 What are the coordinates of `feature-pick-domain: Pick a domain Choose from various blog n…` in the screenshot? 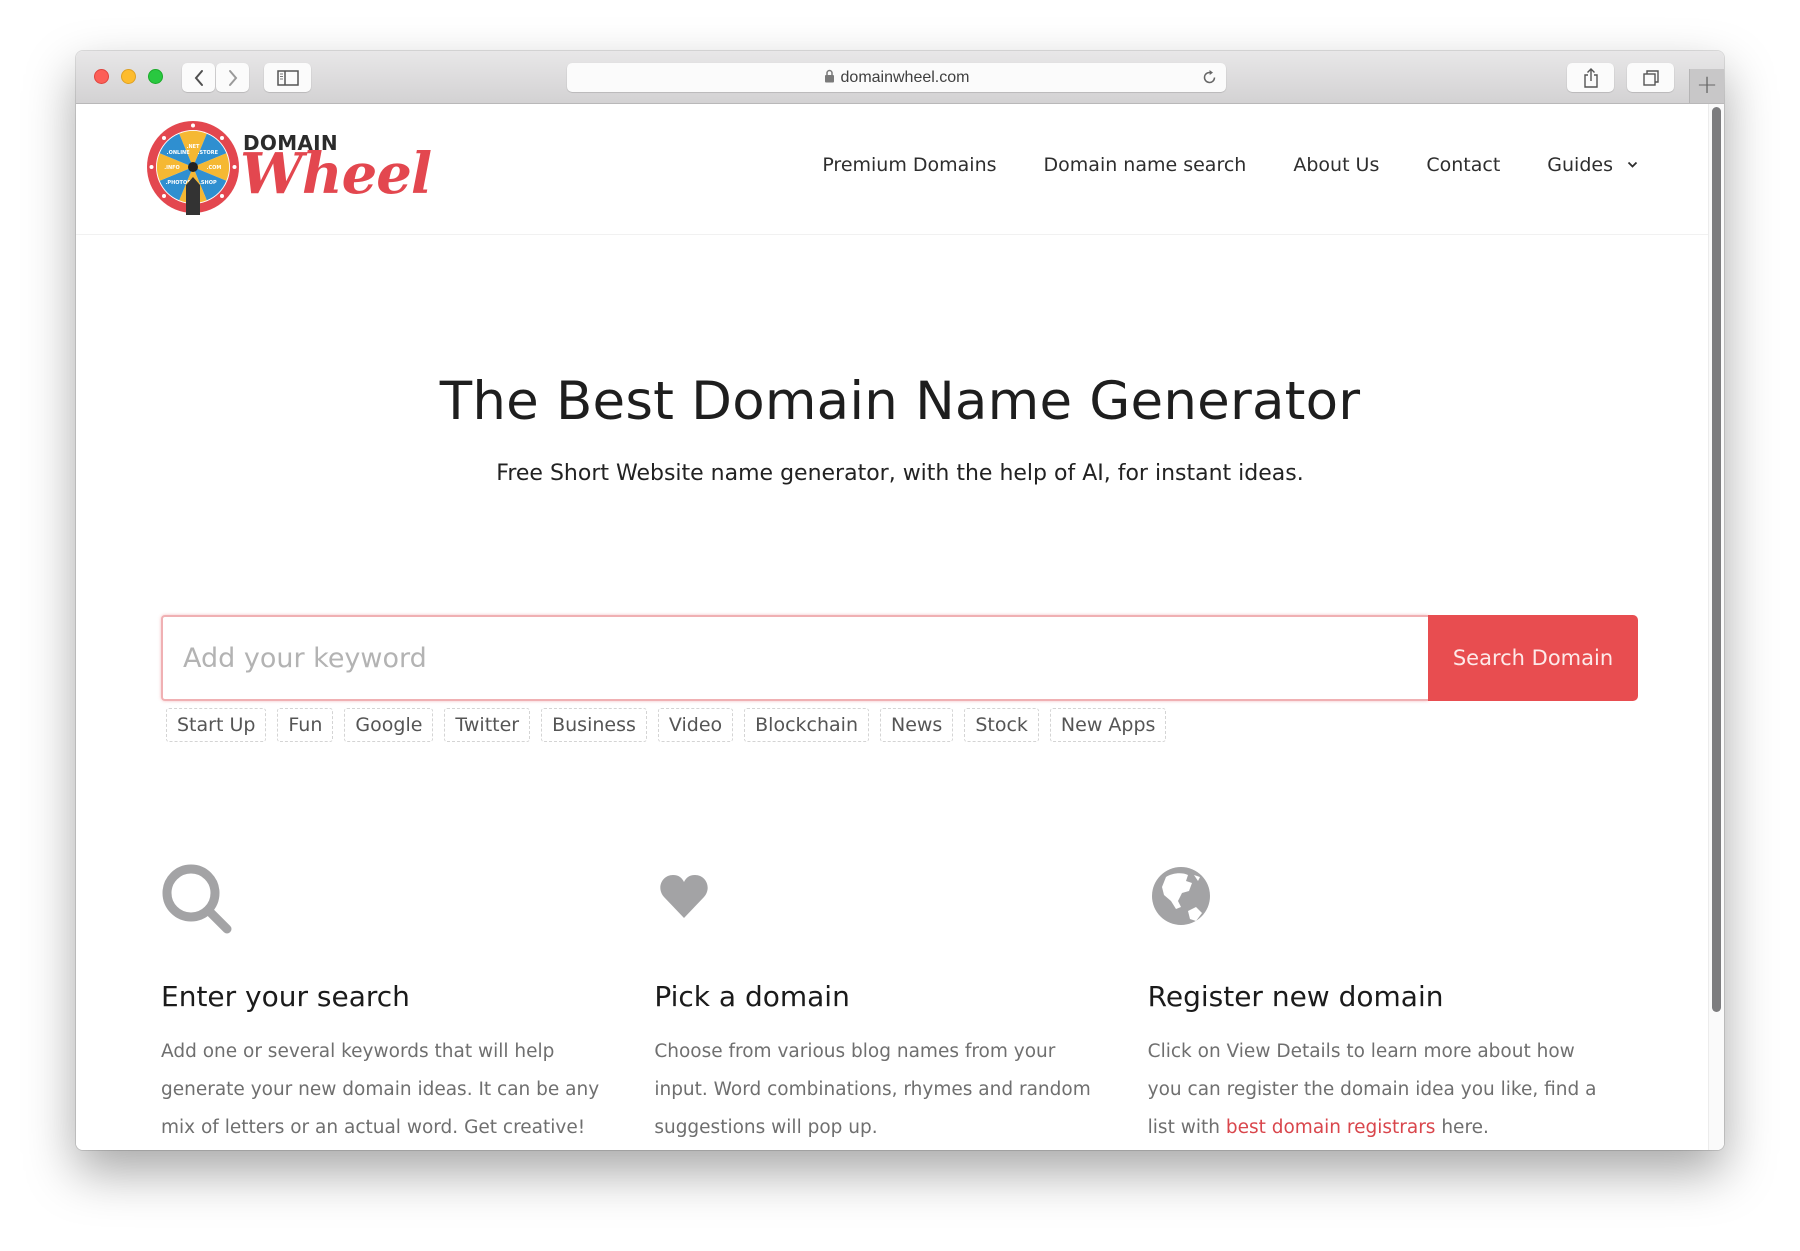 It's located at (900, 1005).